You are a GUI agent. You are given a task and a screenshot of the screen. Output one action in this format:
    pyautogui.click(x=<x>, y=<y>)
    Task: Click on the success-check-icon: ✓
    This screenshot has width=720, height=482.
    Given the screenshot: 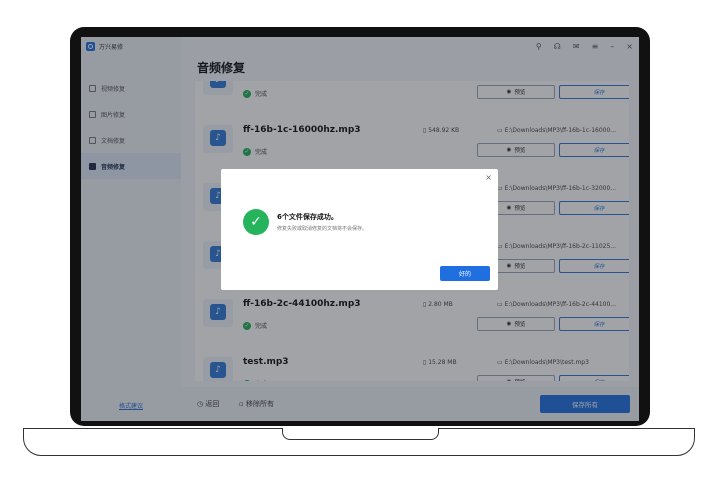 What is the action you would take?
    pyautogui.click(x=256, y=222)
    